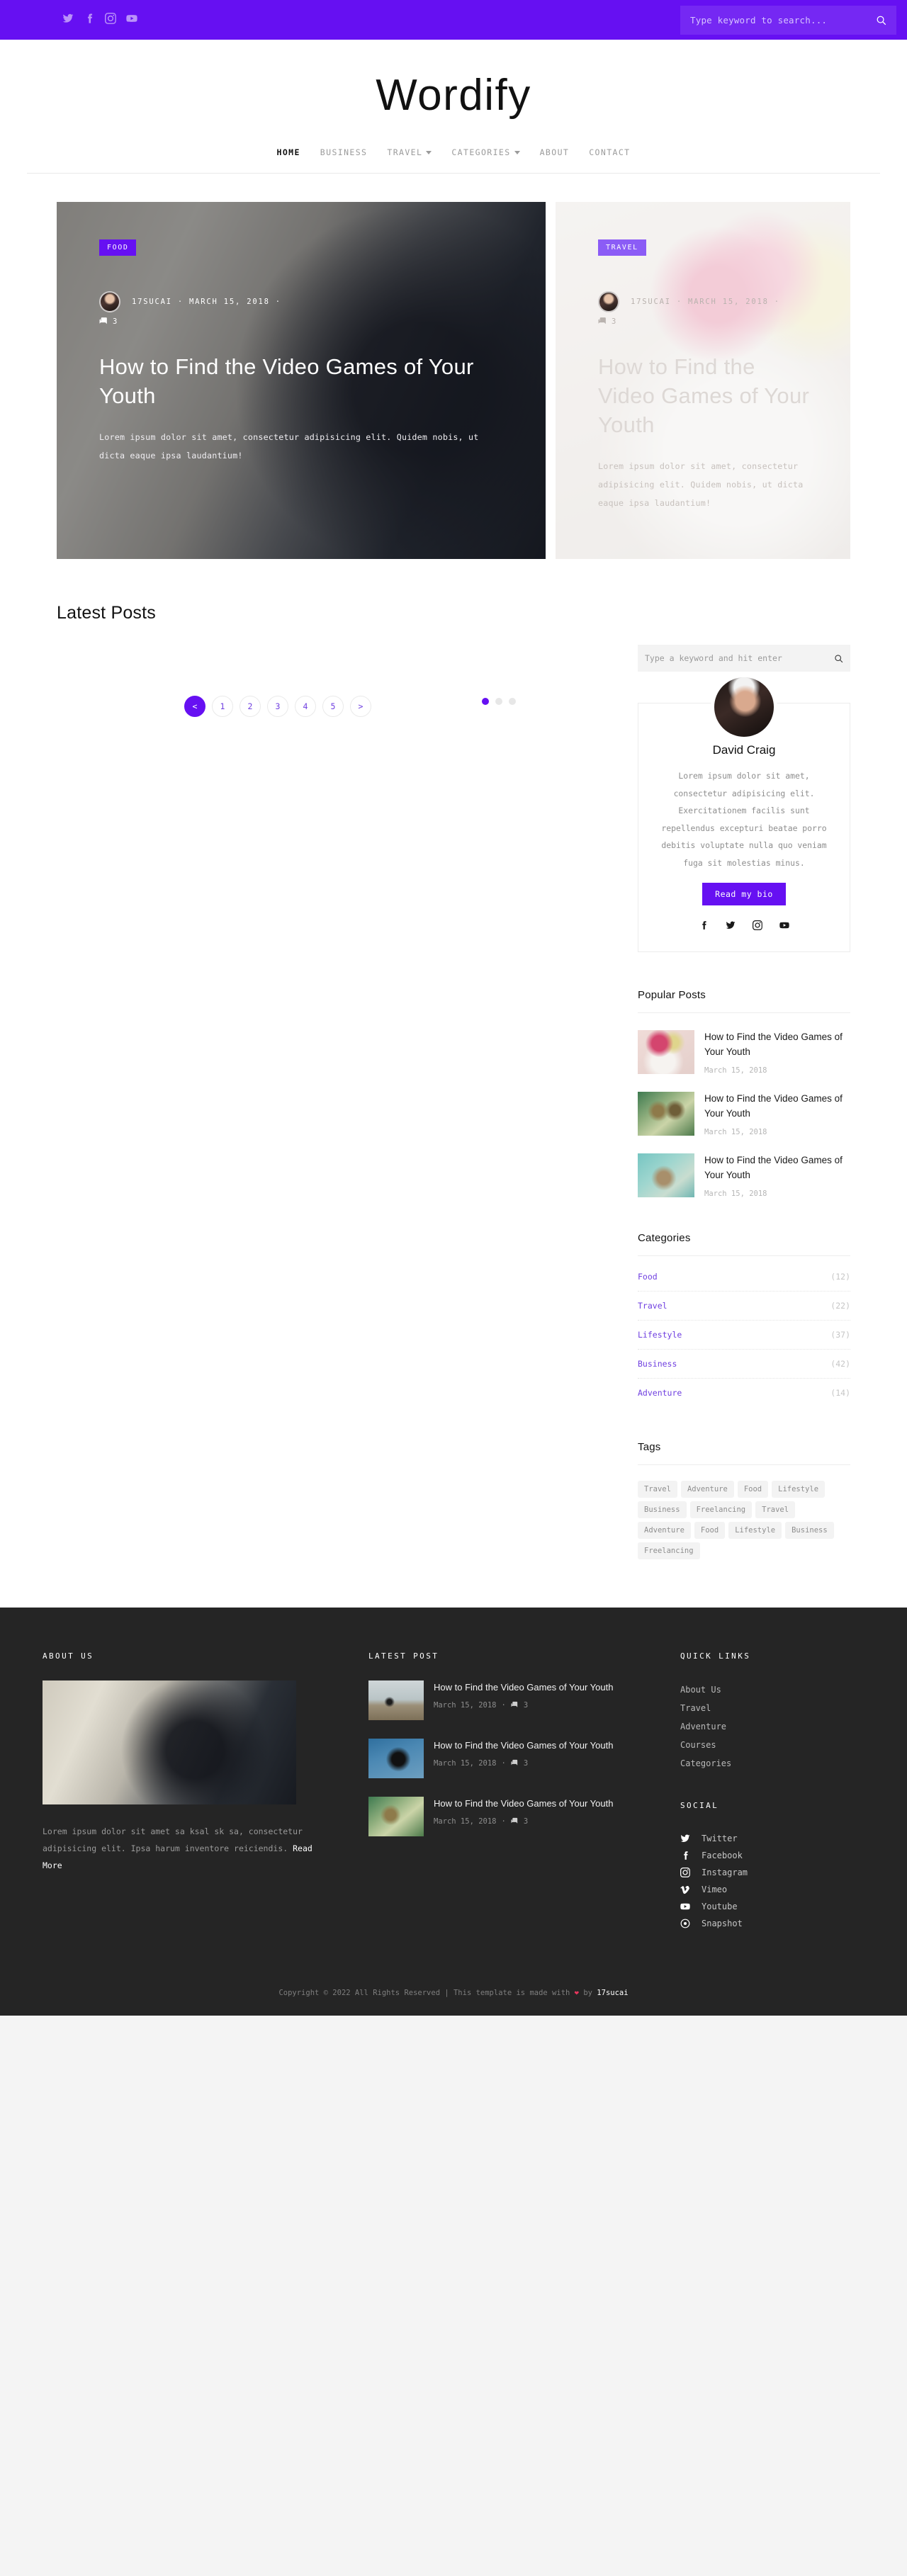  What do you see at coordinates (250, 706) in the screenshot?
I see `pagination-page-2: 2` at bounding box center [250, 706].